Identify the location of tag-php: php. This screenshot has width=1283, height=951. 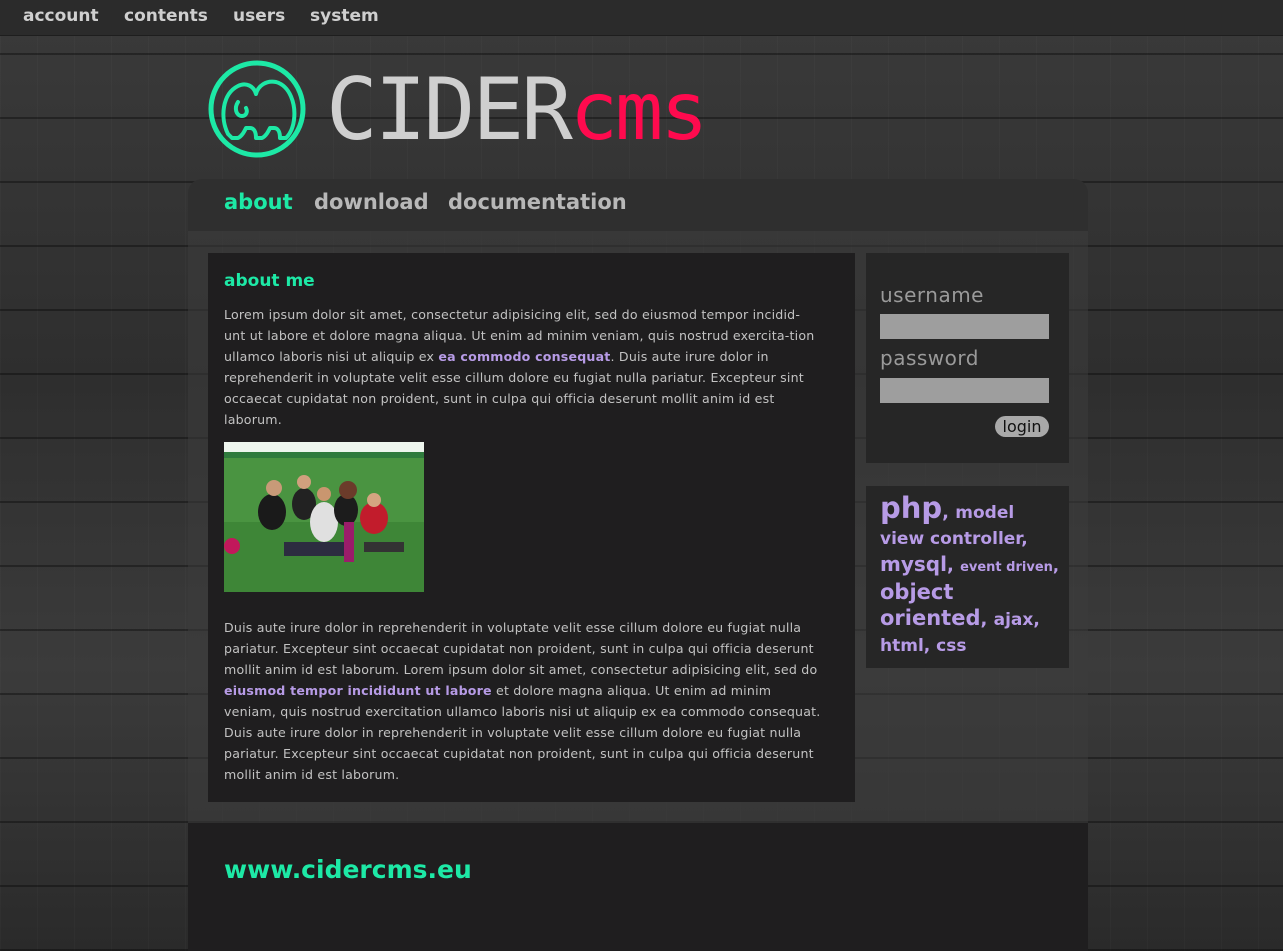
(911, 508).